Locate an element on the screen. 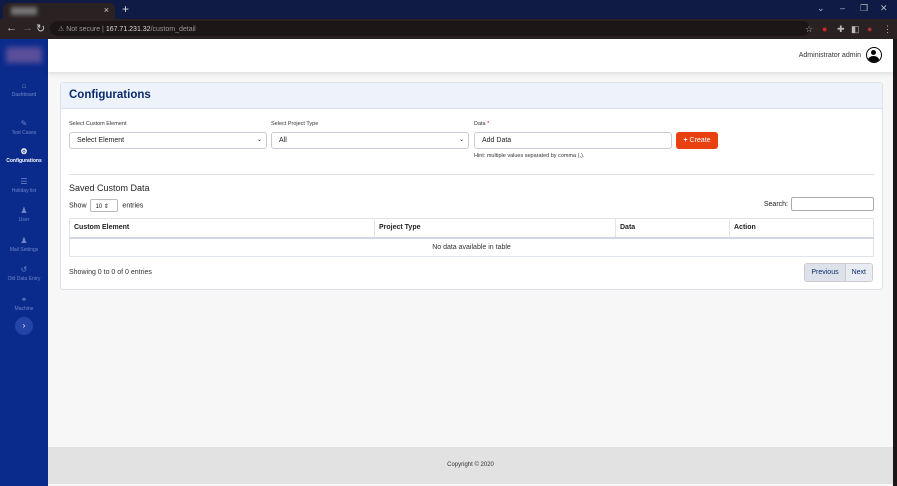 Image resolution: width=897 pixels, height=486 pixels. warning-icon: ⚠ is located at coordinates (62, 29).